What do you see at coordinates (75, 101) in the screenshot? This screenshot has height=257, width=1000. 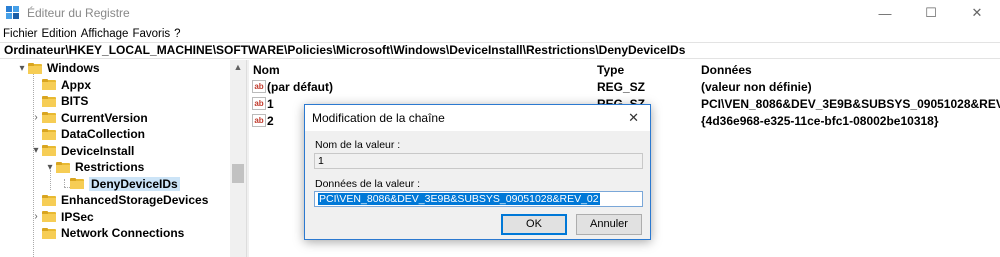 I see `tree-item-label: BITS` at bounding box center [75, 101].